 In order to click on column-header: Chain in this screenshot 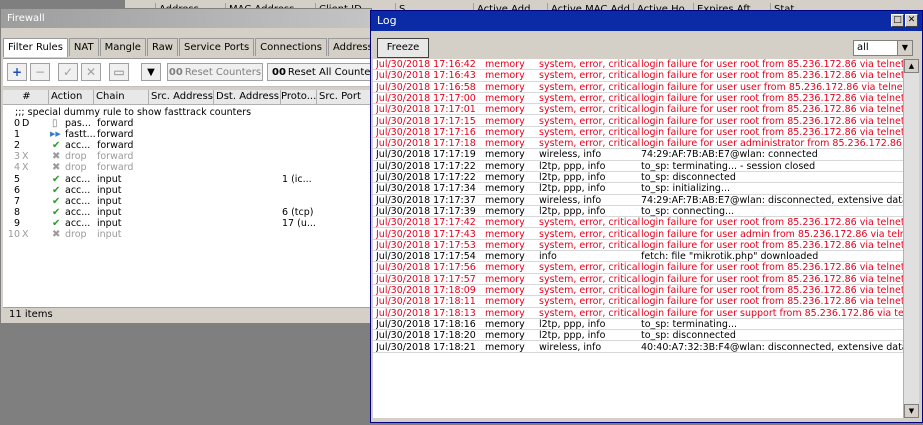, I will do `click(121, 97)`.